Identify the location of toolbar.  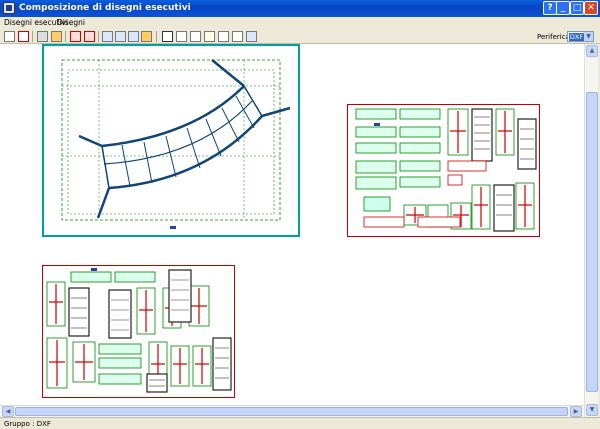
(300, 36).